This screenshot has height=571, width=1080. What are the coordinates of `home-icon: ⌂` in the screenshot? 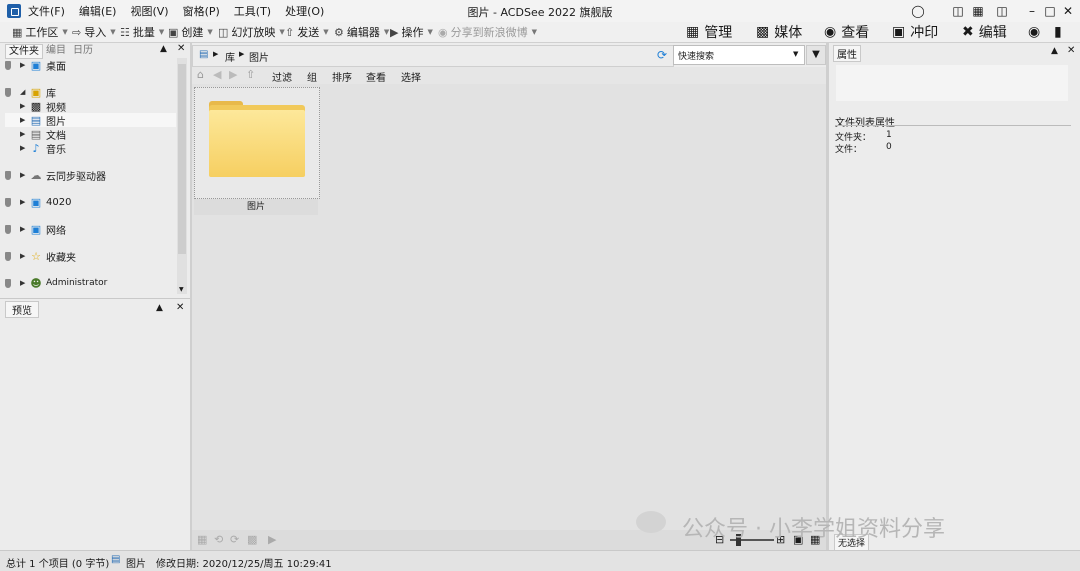 It's located at (200, 74).